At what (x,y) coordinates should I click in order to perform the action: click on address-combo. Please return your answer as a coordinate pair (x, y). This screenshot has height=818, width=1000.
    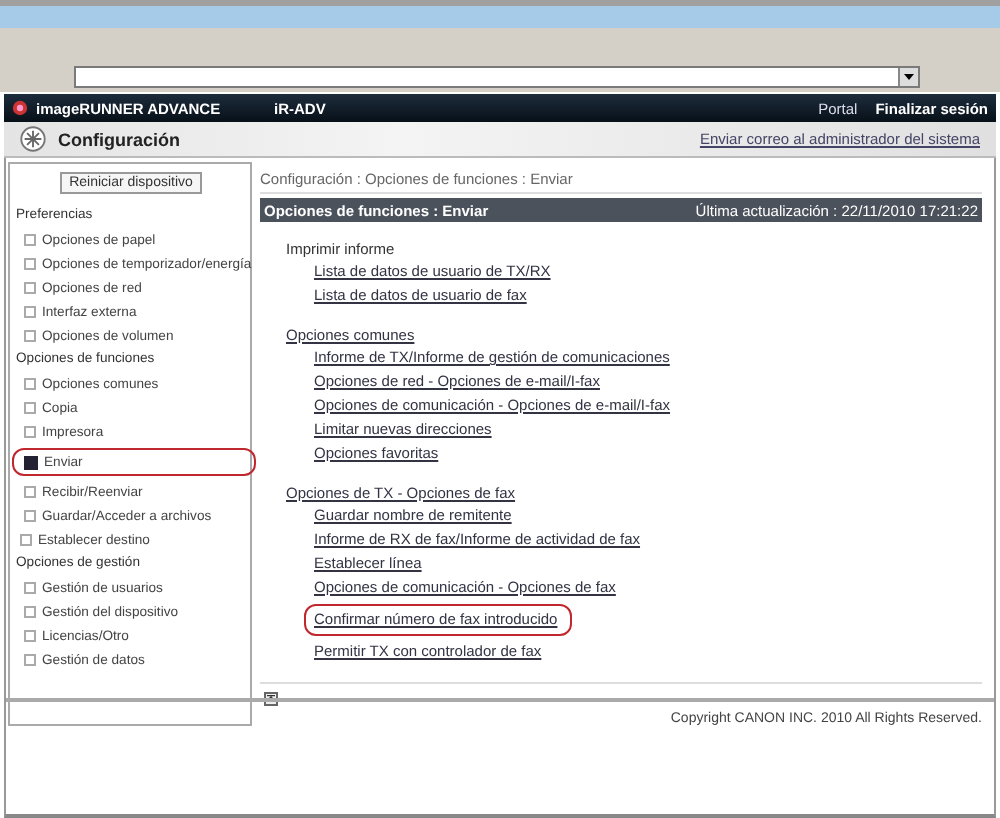
    Looking at the image, I should click on (497, 77).